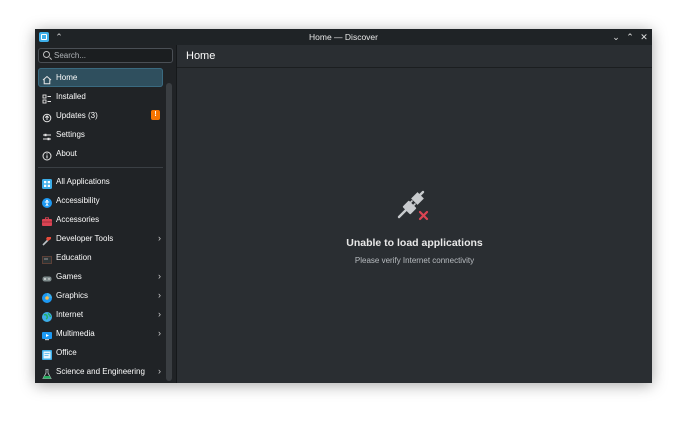 The width and height of the screenshot is (689, 427). I want to click on sidebar-item-internet: Internet ›, so click(100, 314).